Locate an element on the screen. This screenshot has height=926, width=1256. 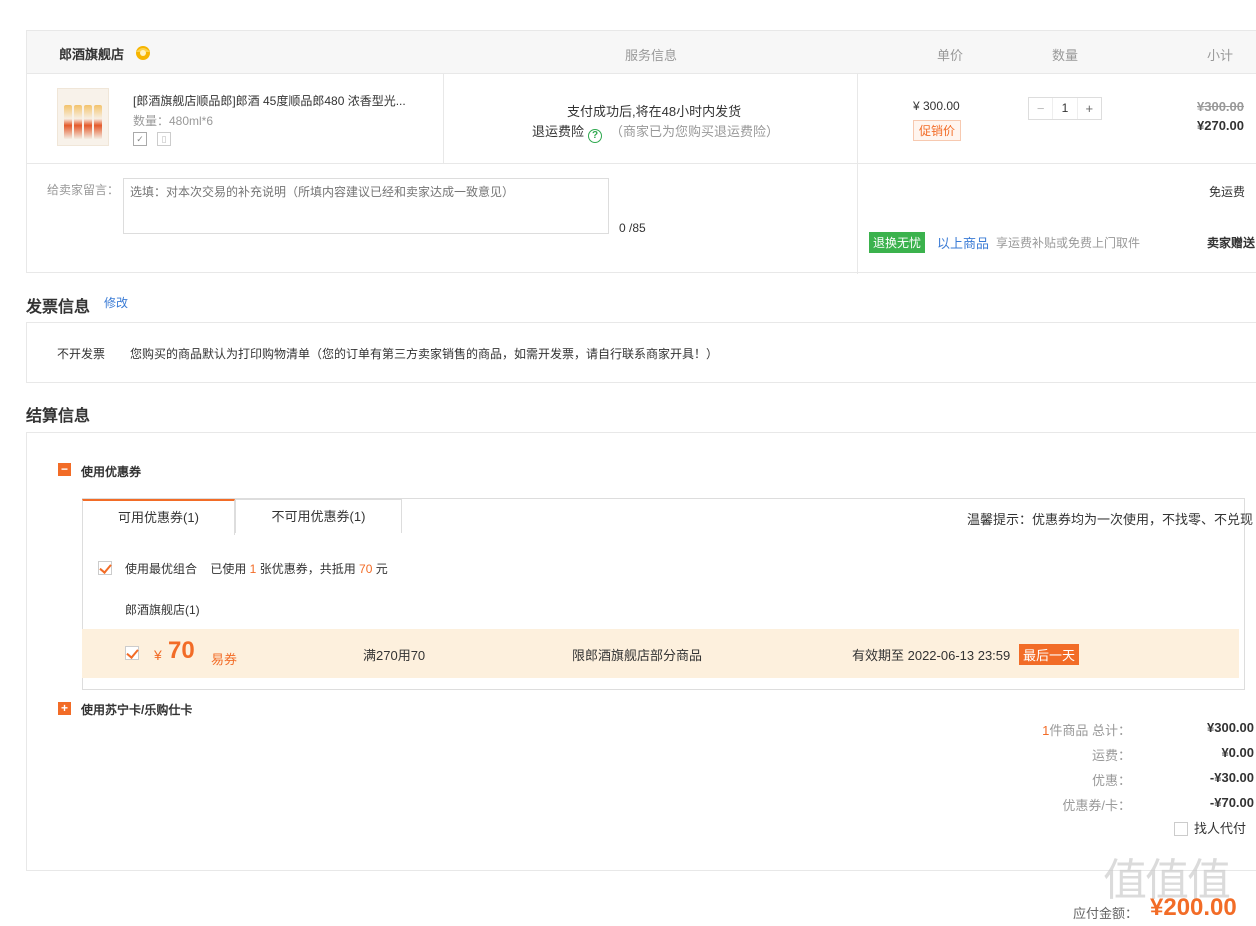
shop-badge-icon is located at coordinates (143, 53).